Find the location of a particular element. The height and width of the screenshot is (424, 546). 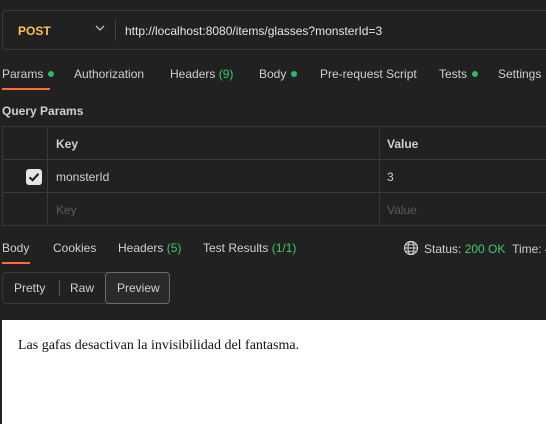

param-key: monsterId is located at coordinates (82, 177).